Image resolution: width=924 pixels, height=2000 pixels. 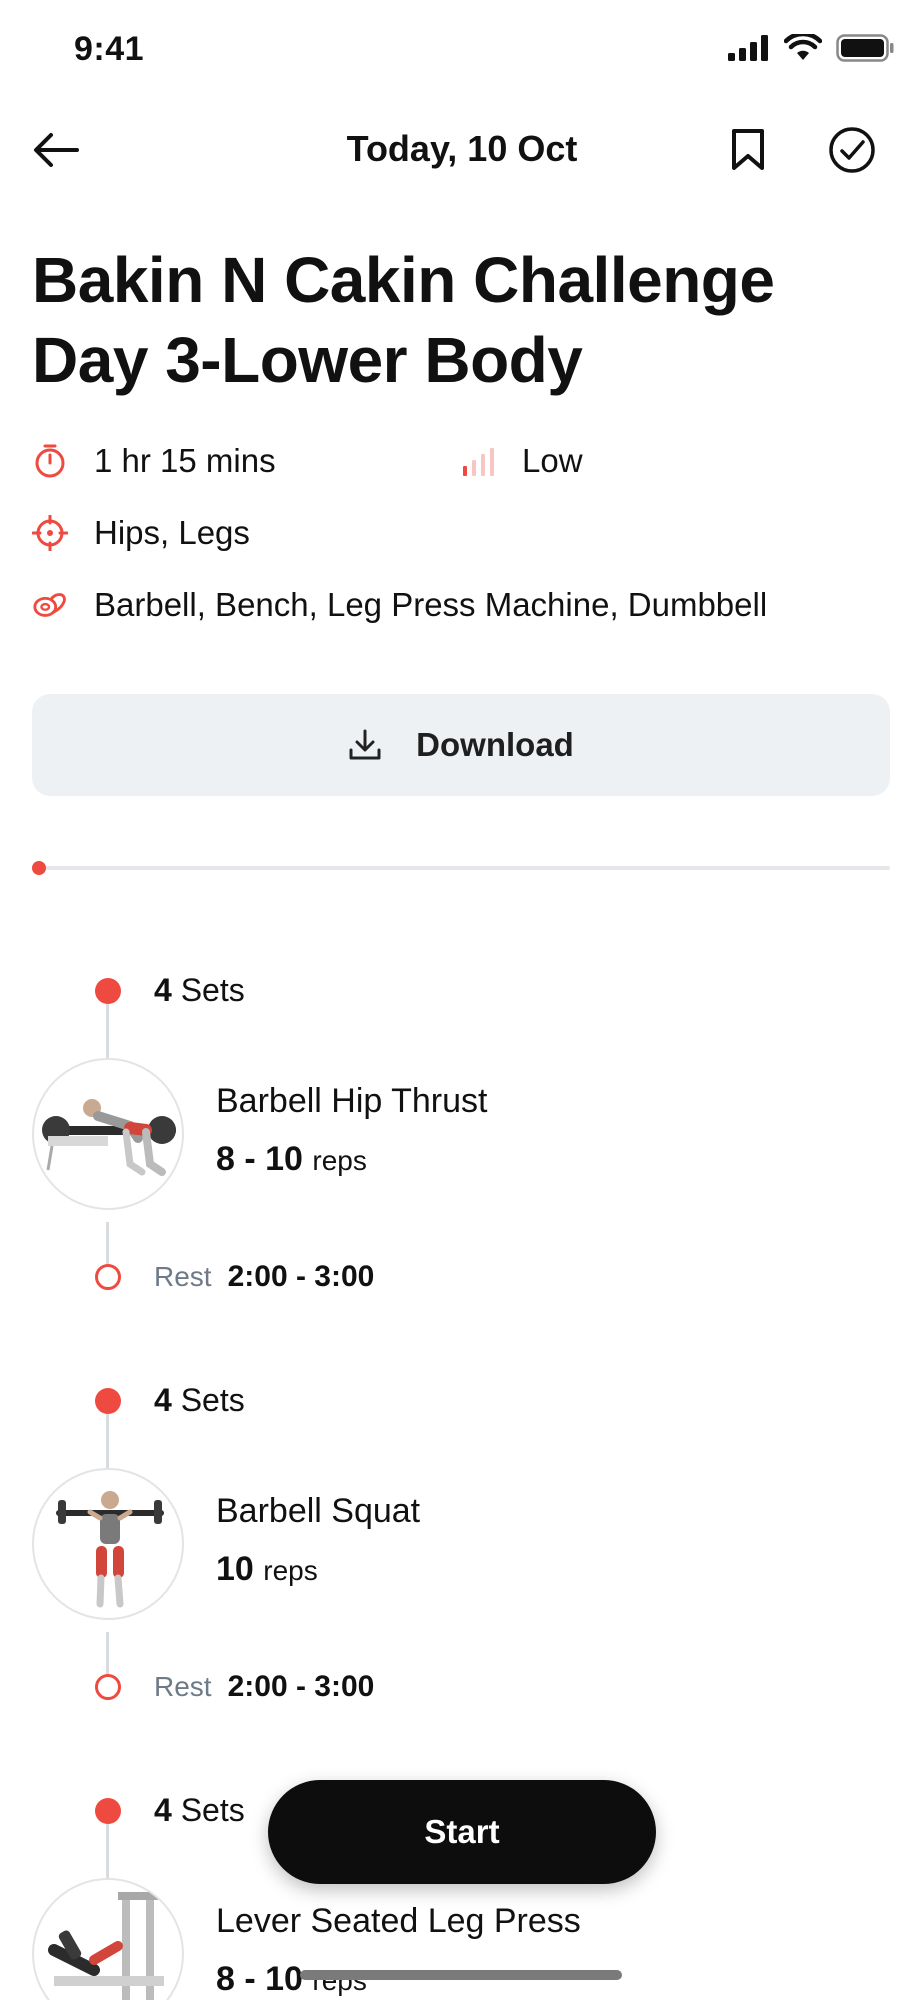 I want to click on signal-bars-icon, so click(x=478, y=461).